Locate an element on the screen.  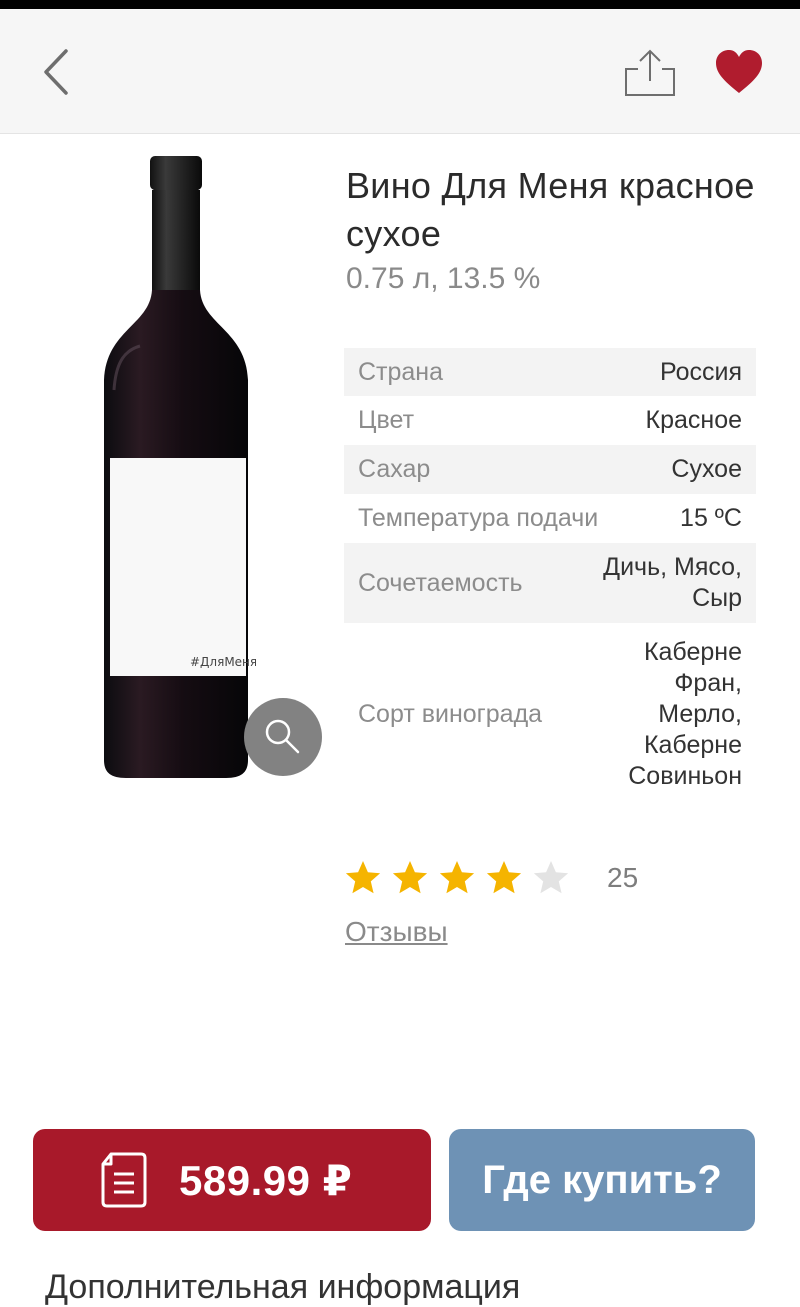
where-to-buy-button: Где купить? is located at coordinates (602, 1180).